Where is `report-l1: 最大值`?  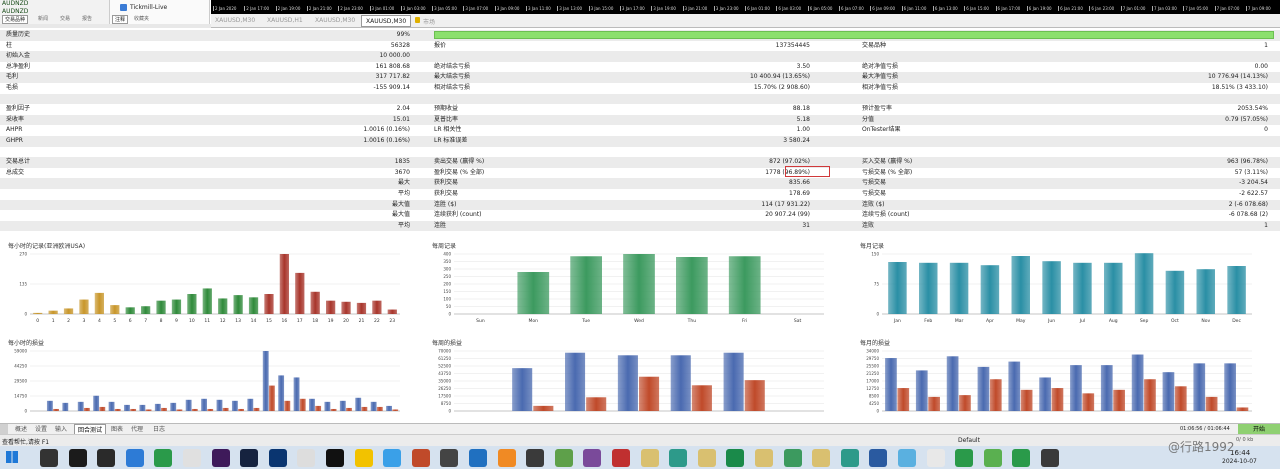
report-l1: 最大值 is located at coordinates (400, 204).